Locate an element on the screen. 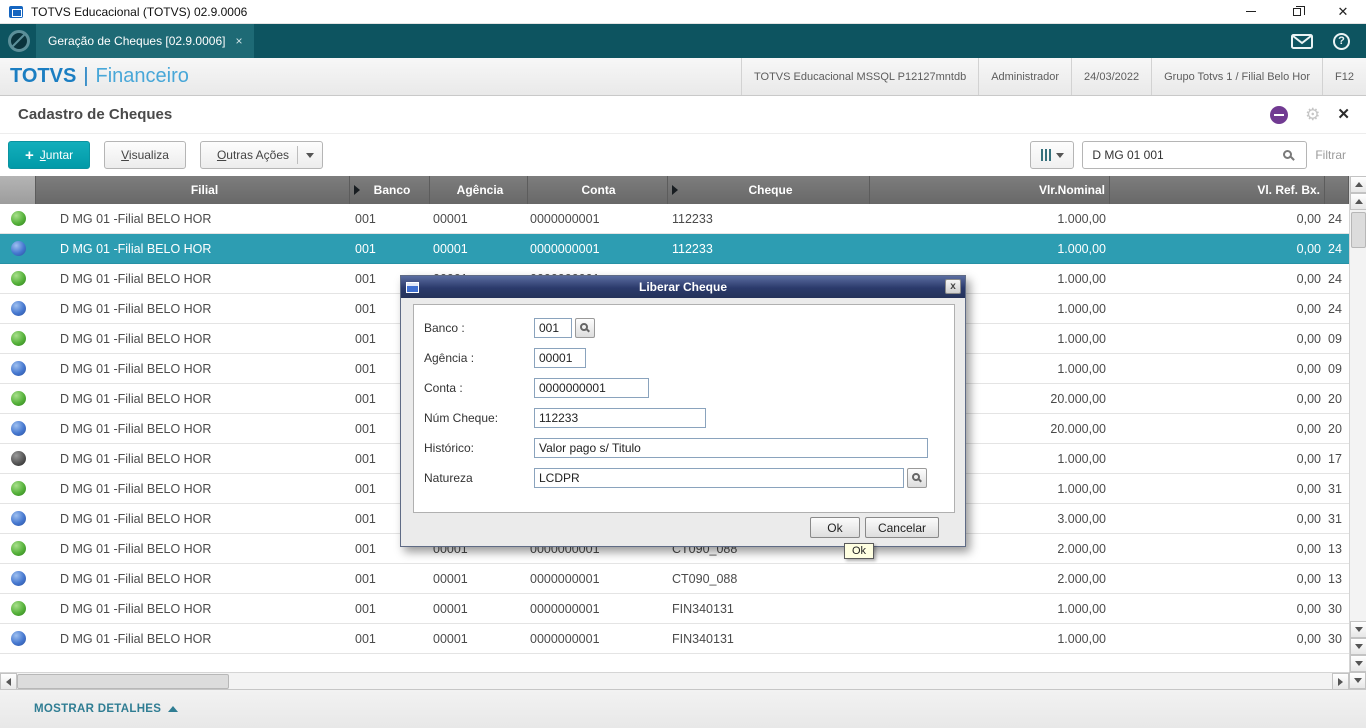 This screenshot has width=1366, height=728. agencia-field is located at coordinates (560, 358).